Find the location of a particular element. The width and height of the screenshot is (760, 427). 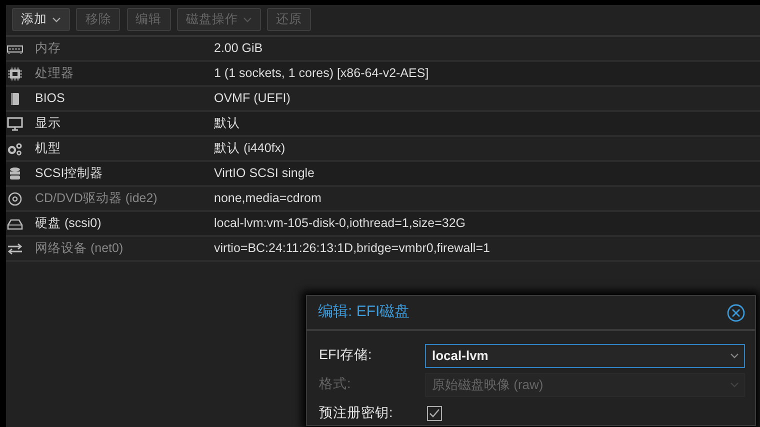

row-label: SCSI控制器 is located at coordinates (69, 173).